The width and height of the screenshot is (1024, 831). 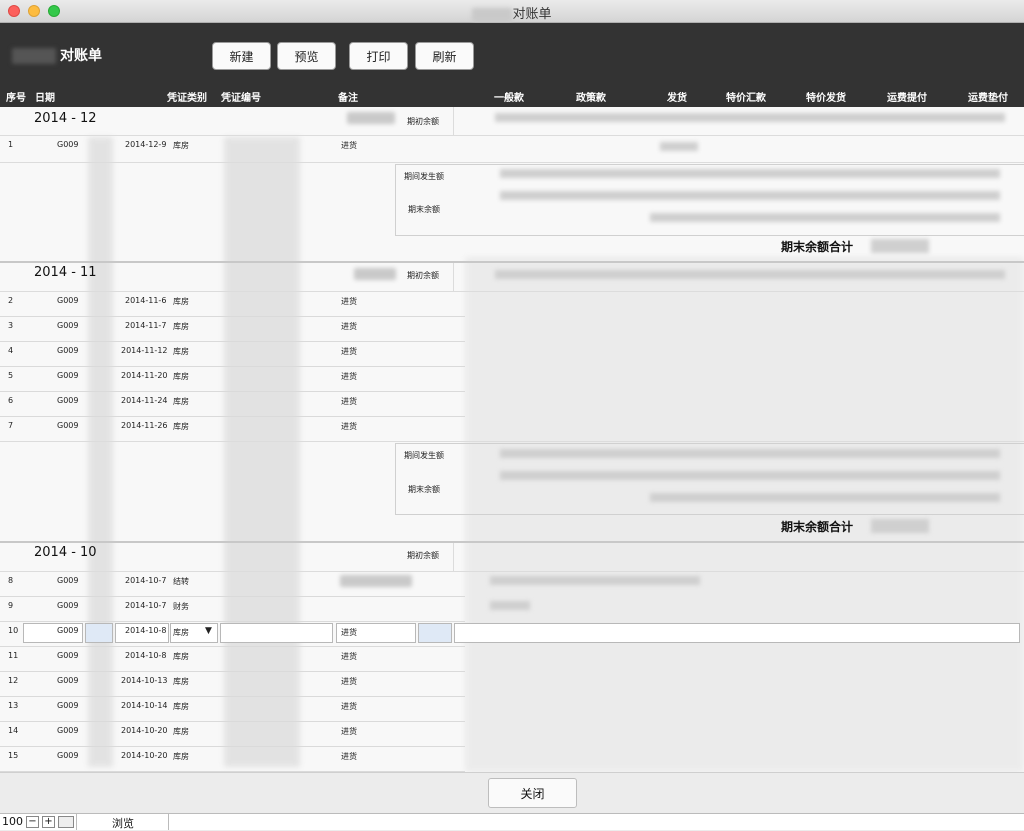 I want to click on closing-balance-label: 期末余额, so click(x=424, y=209).